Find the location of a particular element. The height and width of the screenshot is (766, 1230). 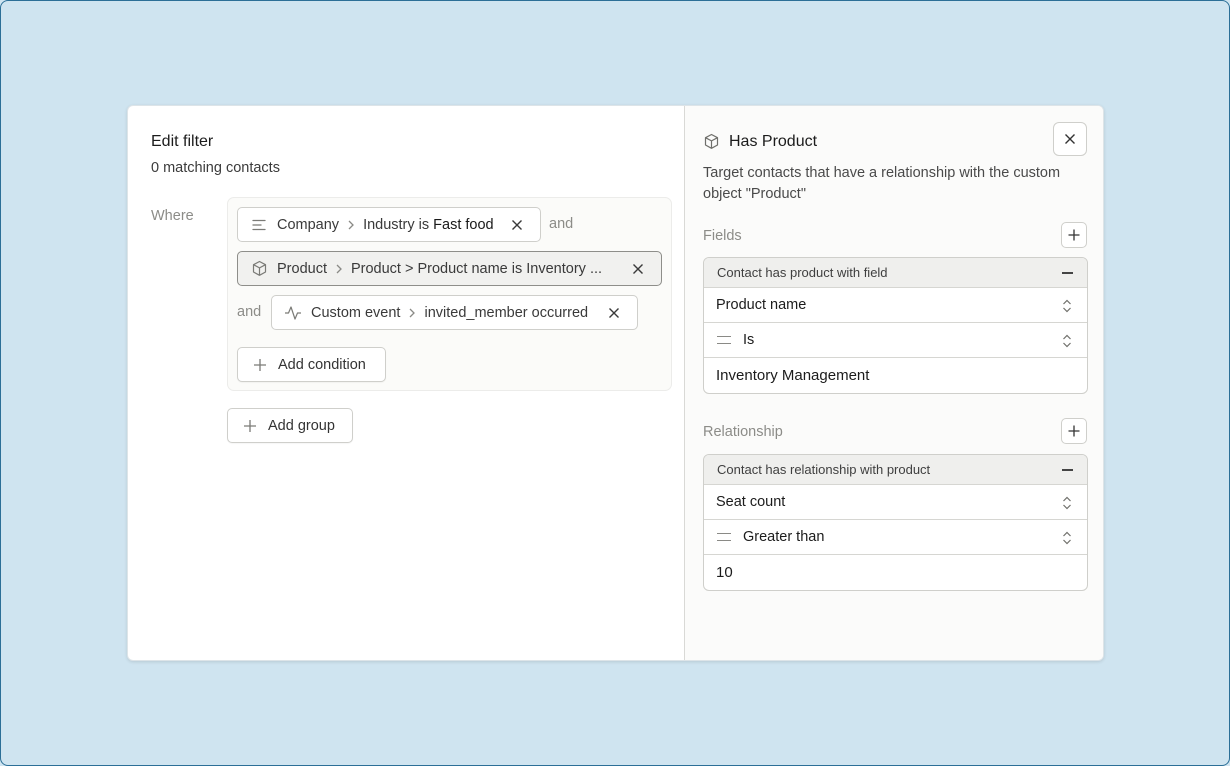

add-group-label: Add group is located at coordinates (301, 425).